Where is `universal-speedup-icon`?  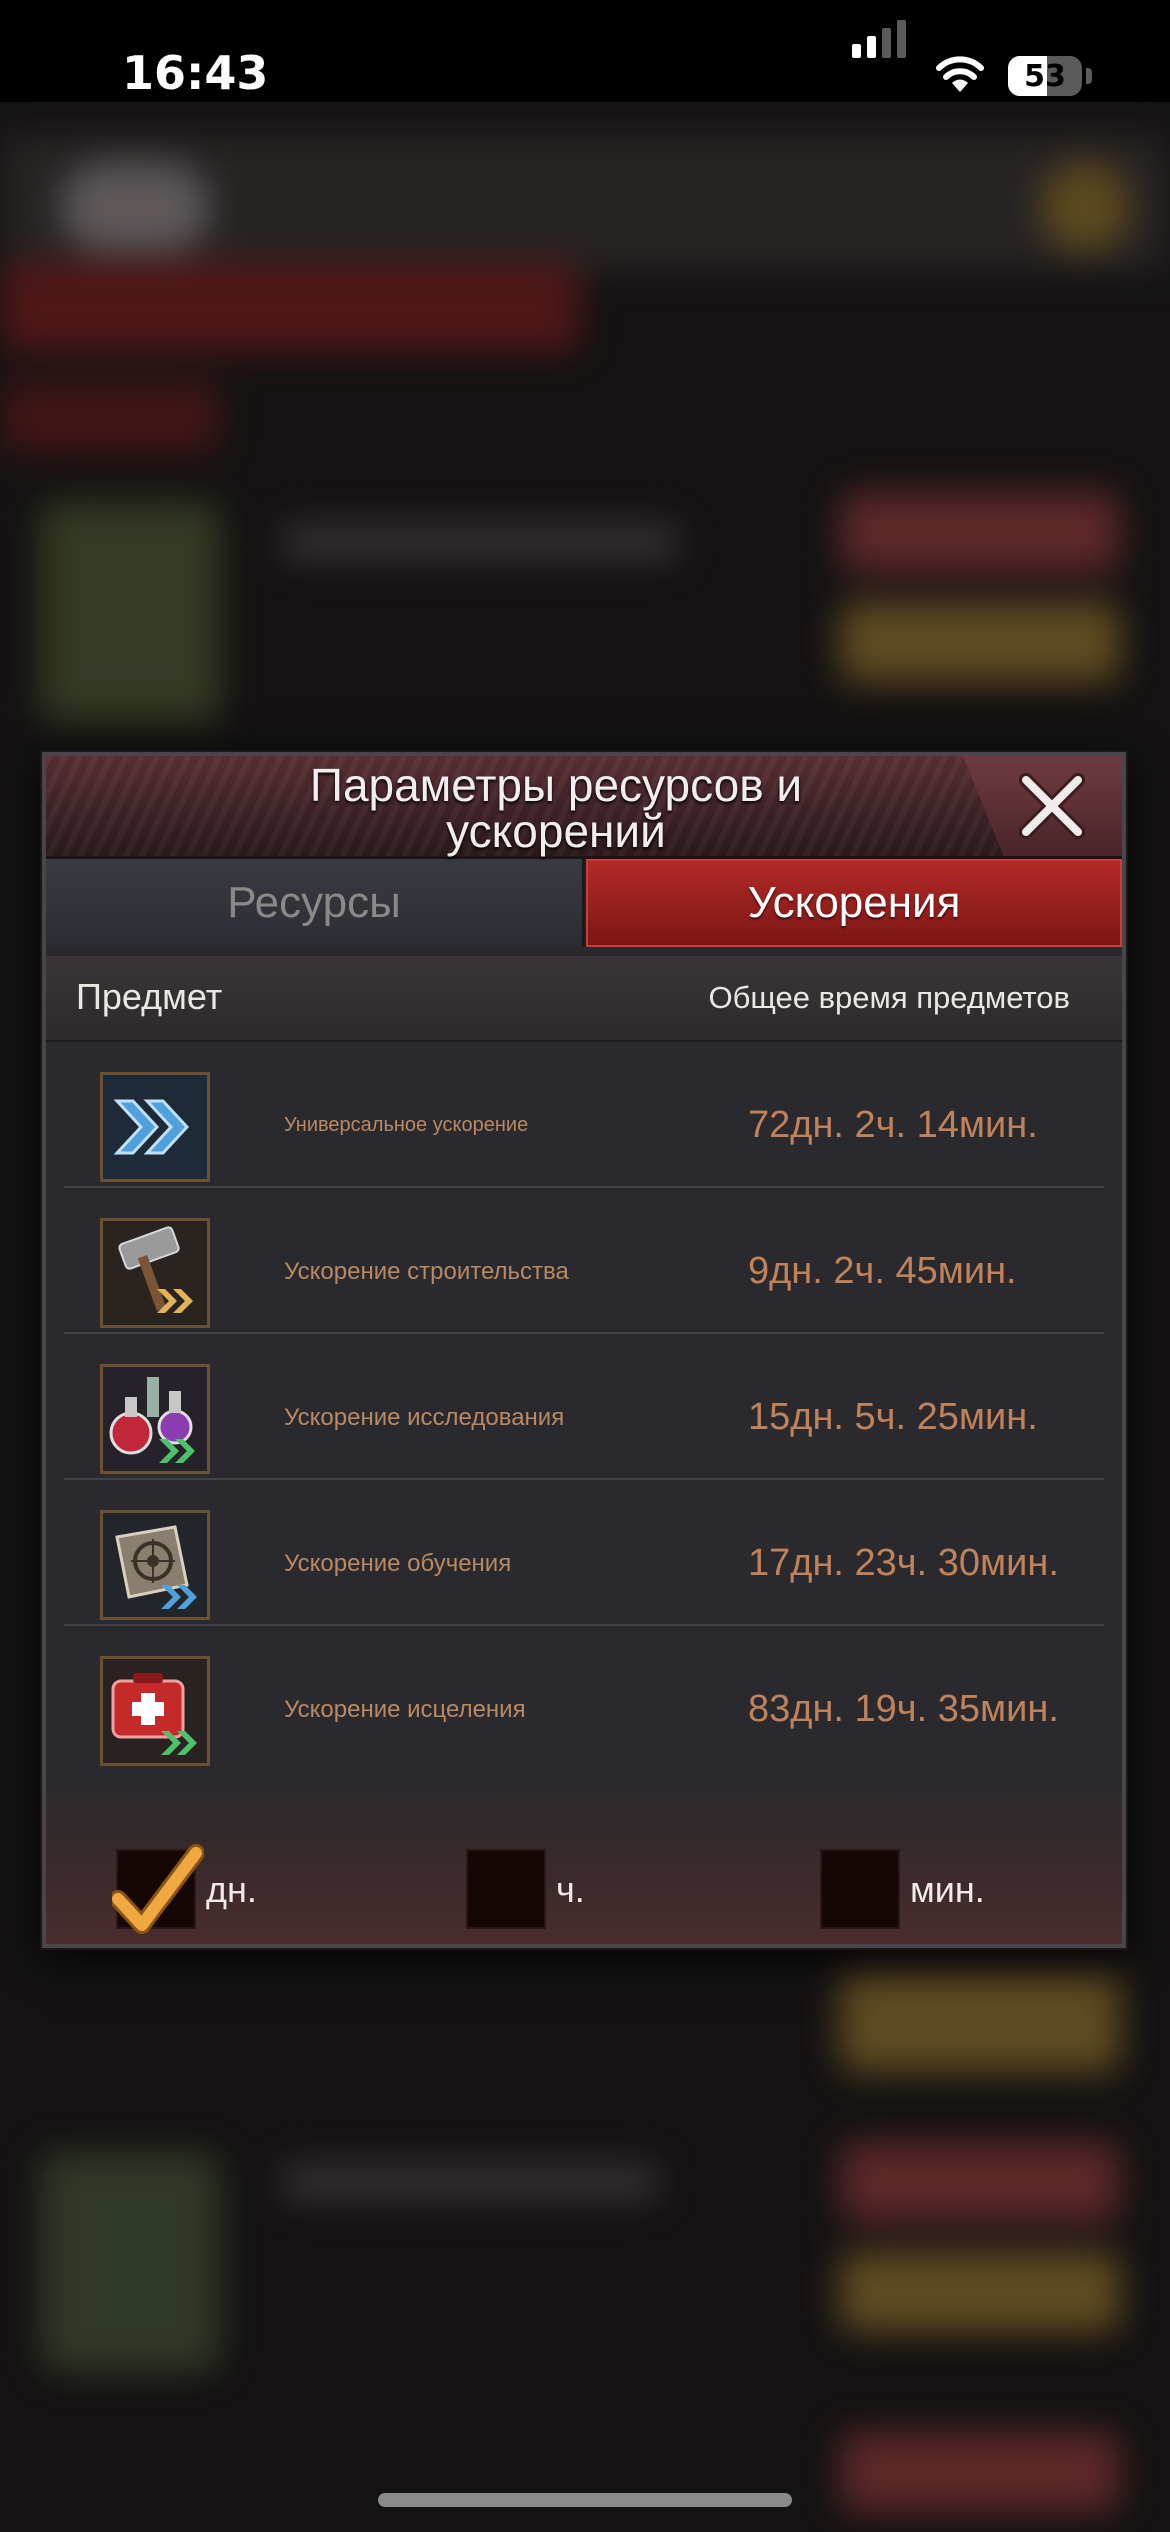 universal-speedup-icon is located at coordinates (155, 1127).